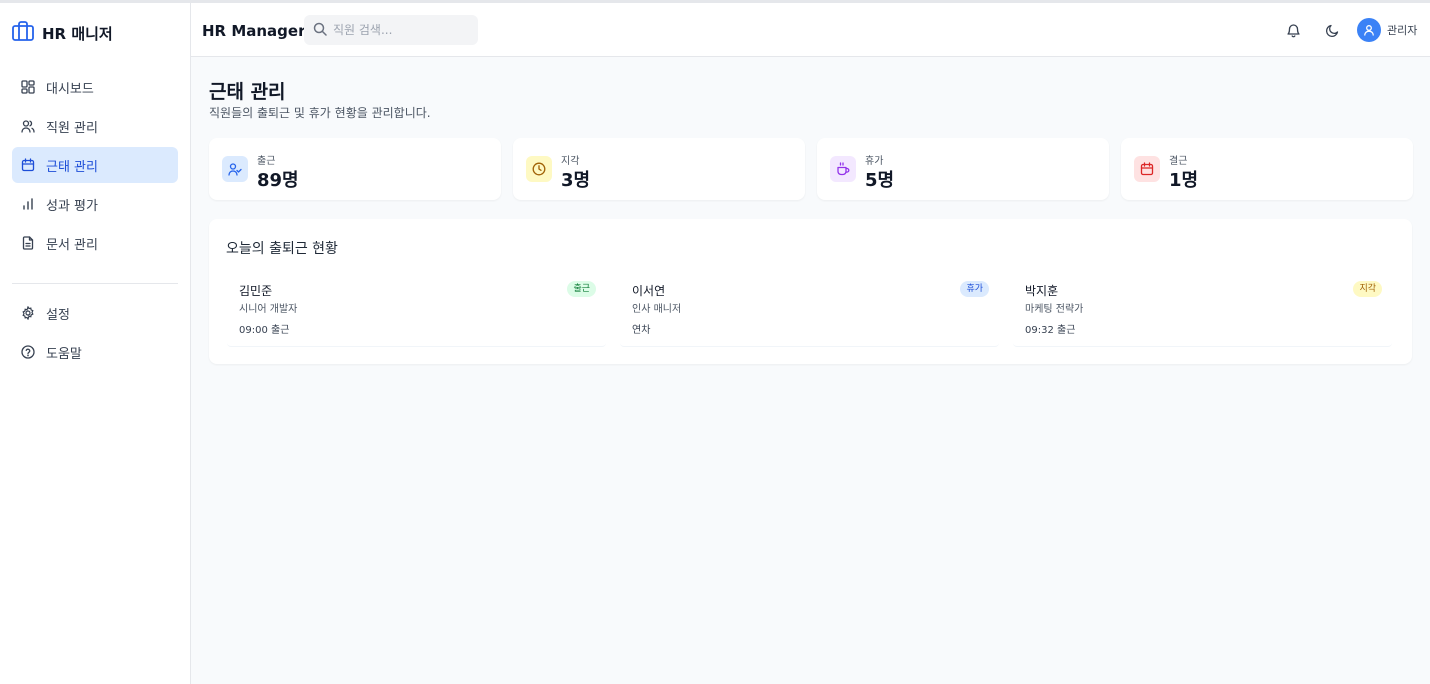 The width and height of the screenshot is (1430, 684). I want to click on sidebar-item-label: 근태 관리, so click(72, 167).